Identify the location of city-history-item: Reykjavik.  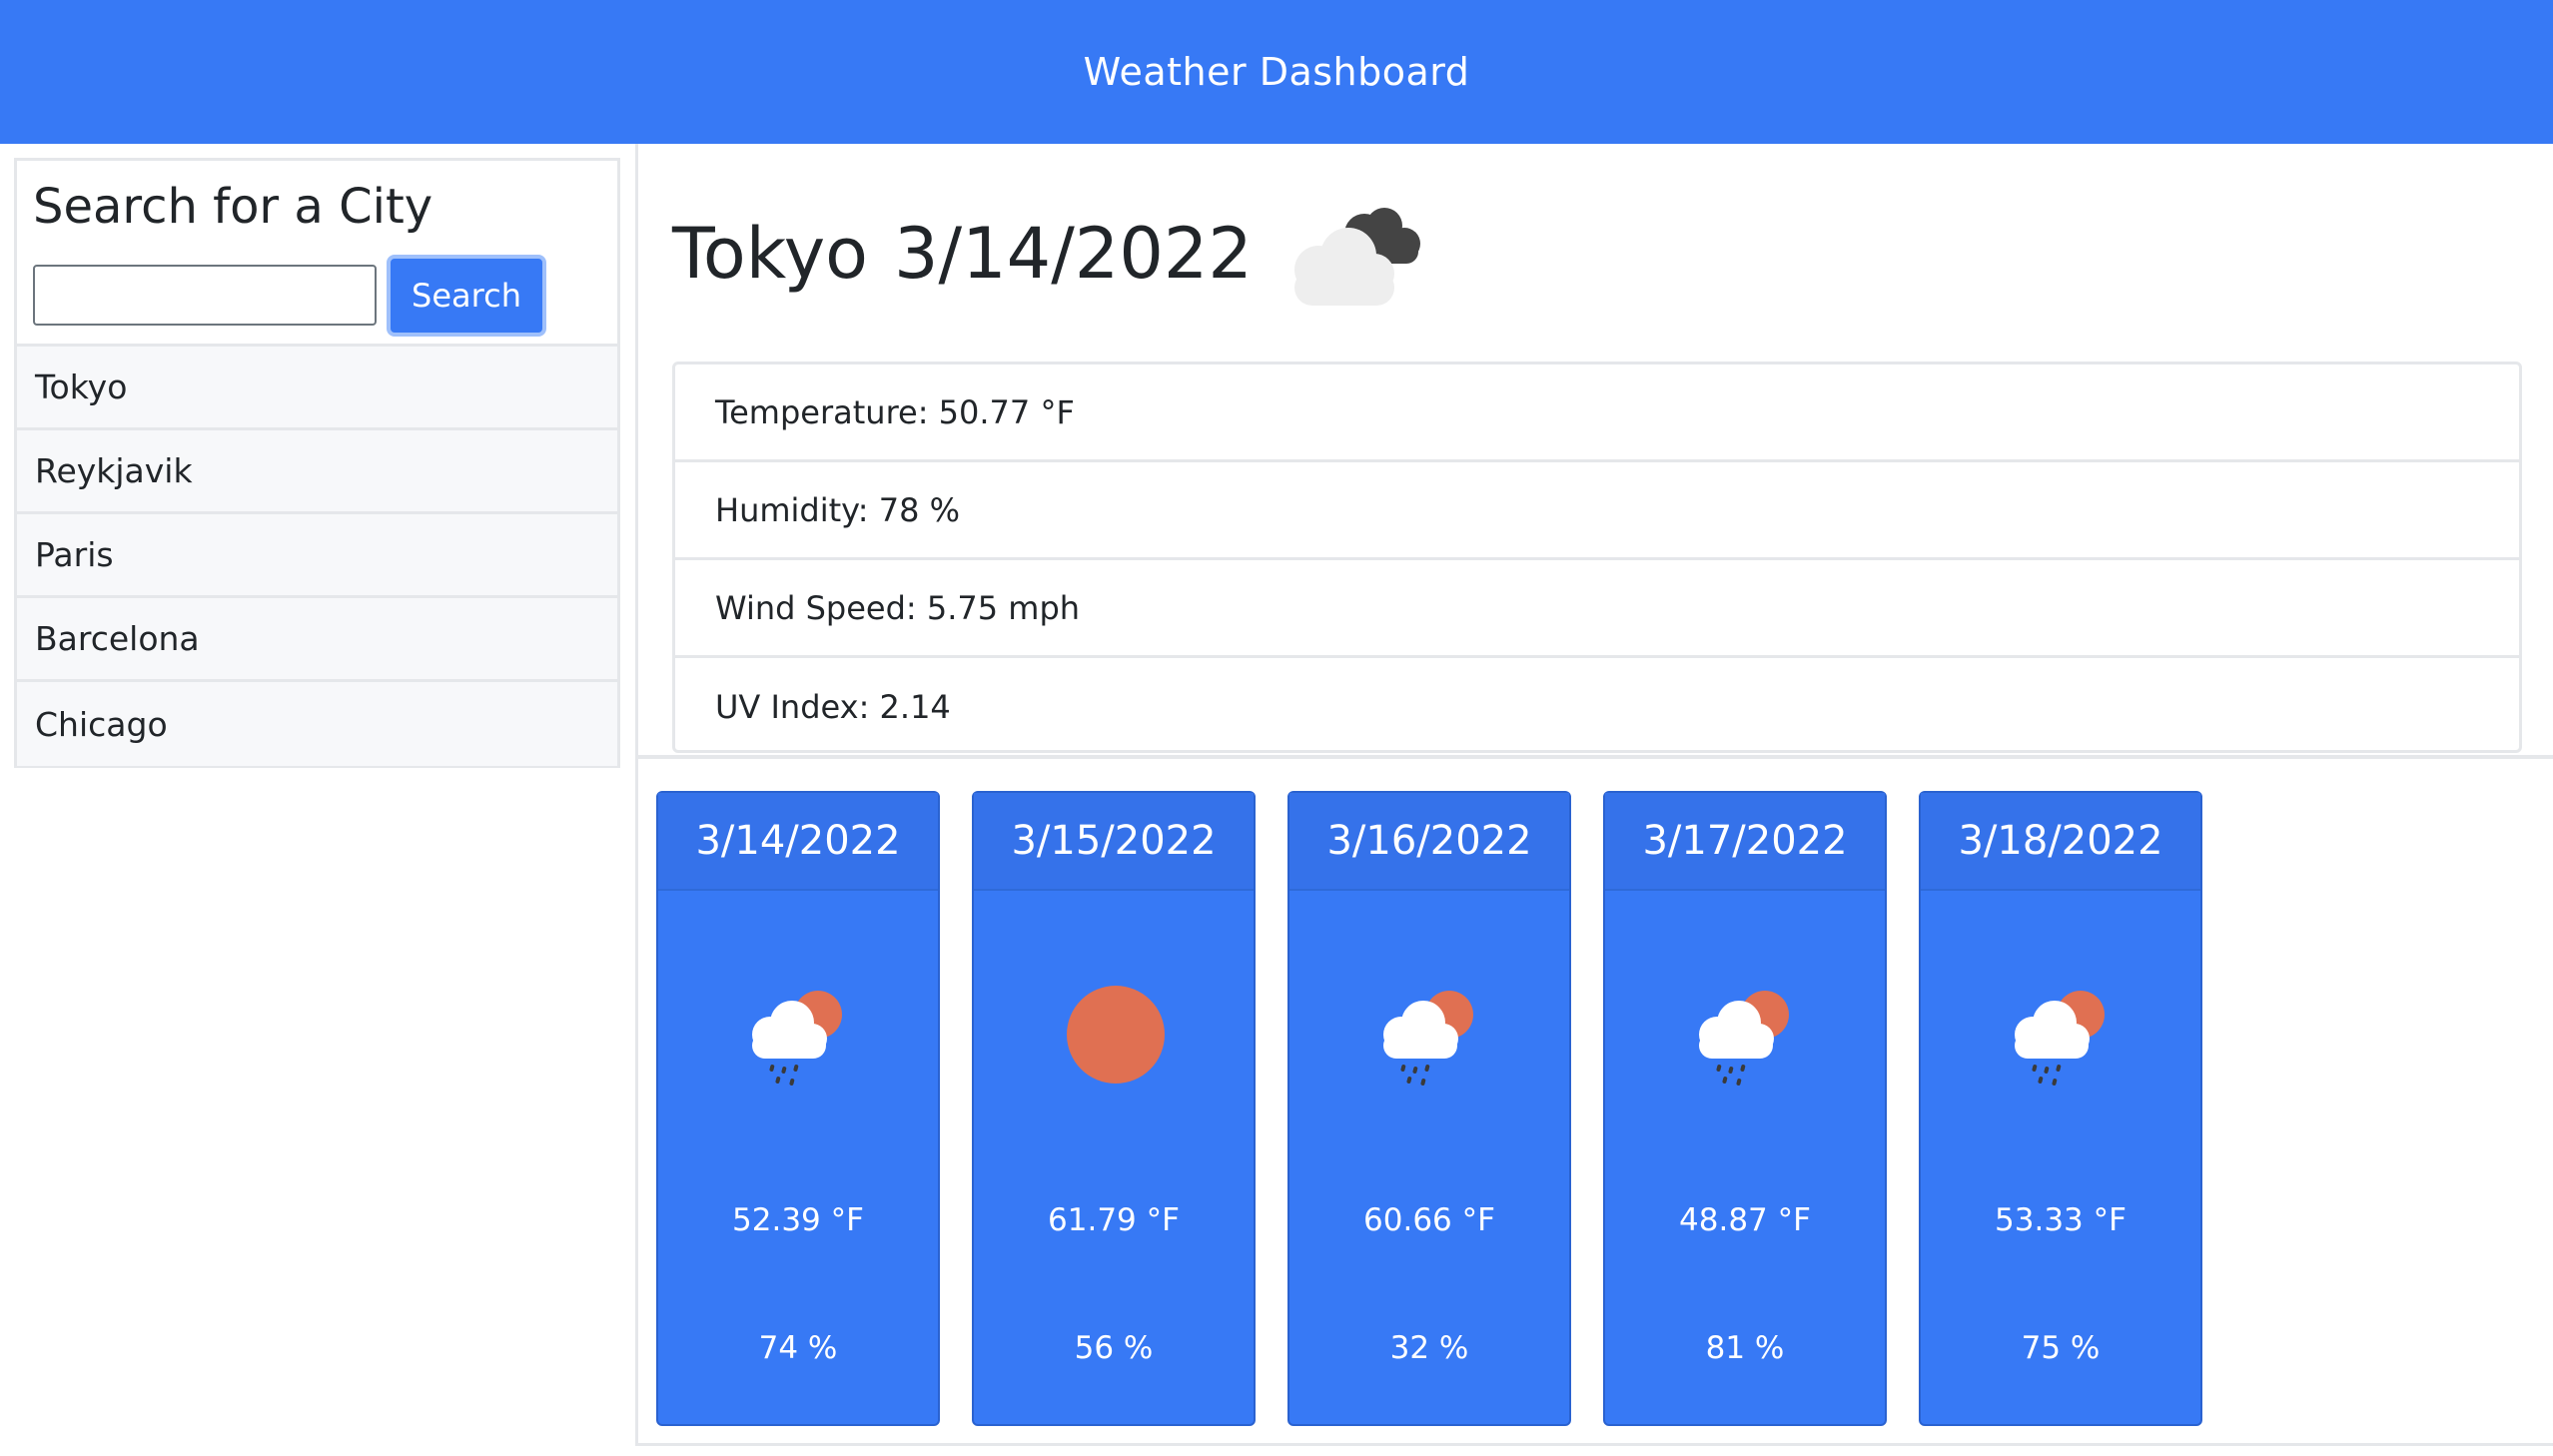
(317, 472).